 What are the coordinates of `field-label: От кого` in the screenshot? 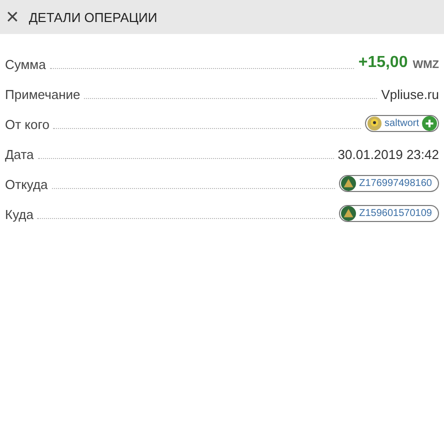 It's located at (27, 124).